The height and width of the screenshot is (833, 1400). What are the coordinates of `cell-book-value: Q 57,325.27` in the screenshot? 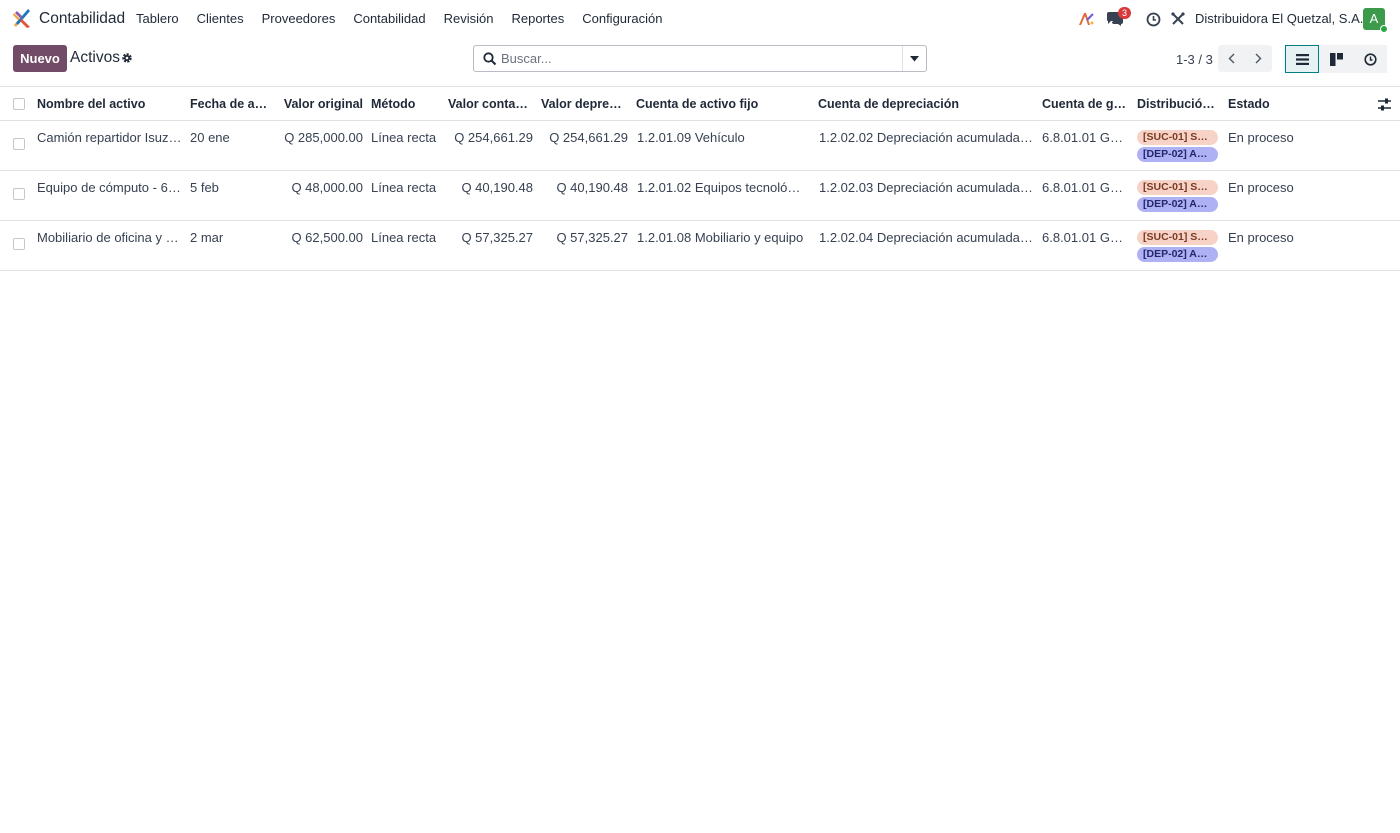 It's located at (497, 237).